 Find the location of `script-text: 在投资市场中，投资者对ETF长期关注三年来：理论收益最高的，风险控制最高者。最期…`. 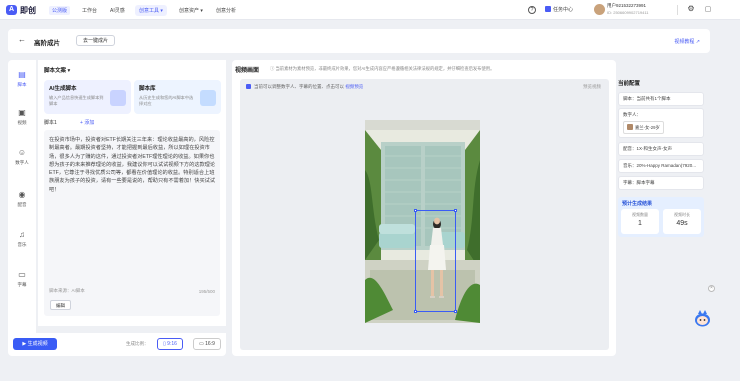

script-text: 在投资市场中，投资者对ETF长期关注三年来：理论收益最高的，风险控制最高者。最期… is located at coordinates (132, 165).